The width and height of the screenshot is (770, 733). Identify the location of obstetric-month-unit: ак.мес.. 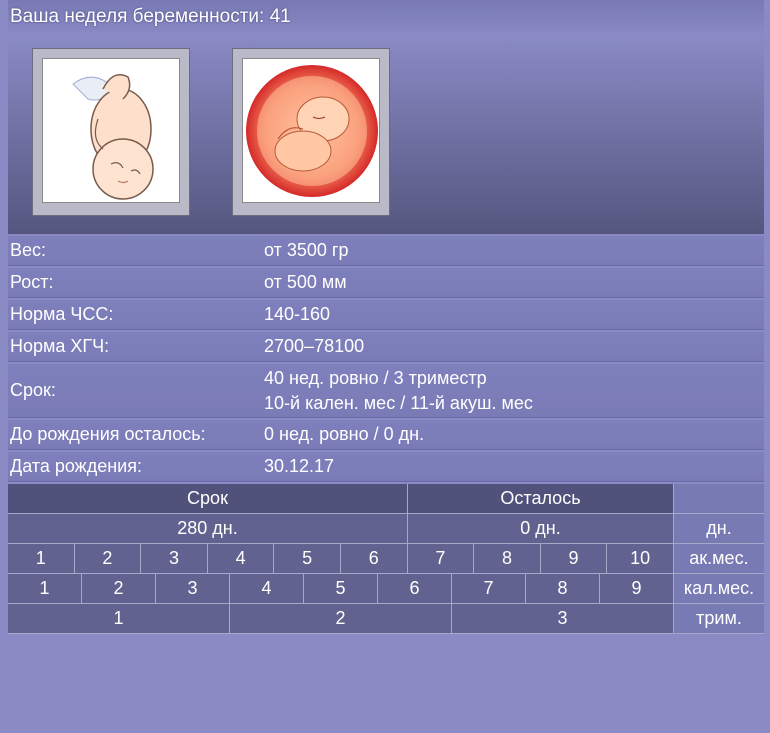
(718, 559).